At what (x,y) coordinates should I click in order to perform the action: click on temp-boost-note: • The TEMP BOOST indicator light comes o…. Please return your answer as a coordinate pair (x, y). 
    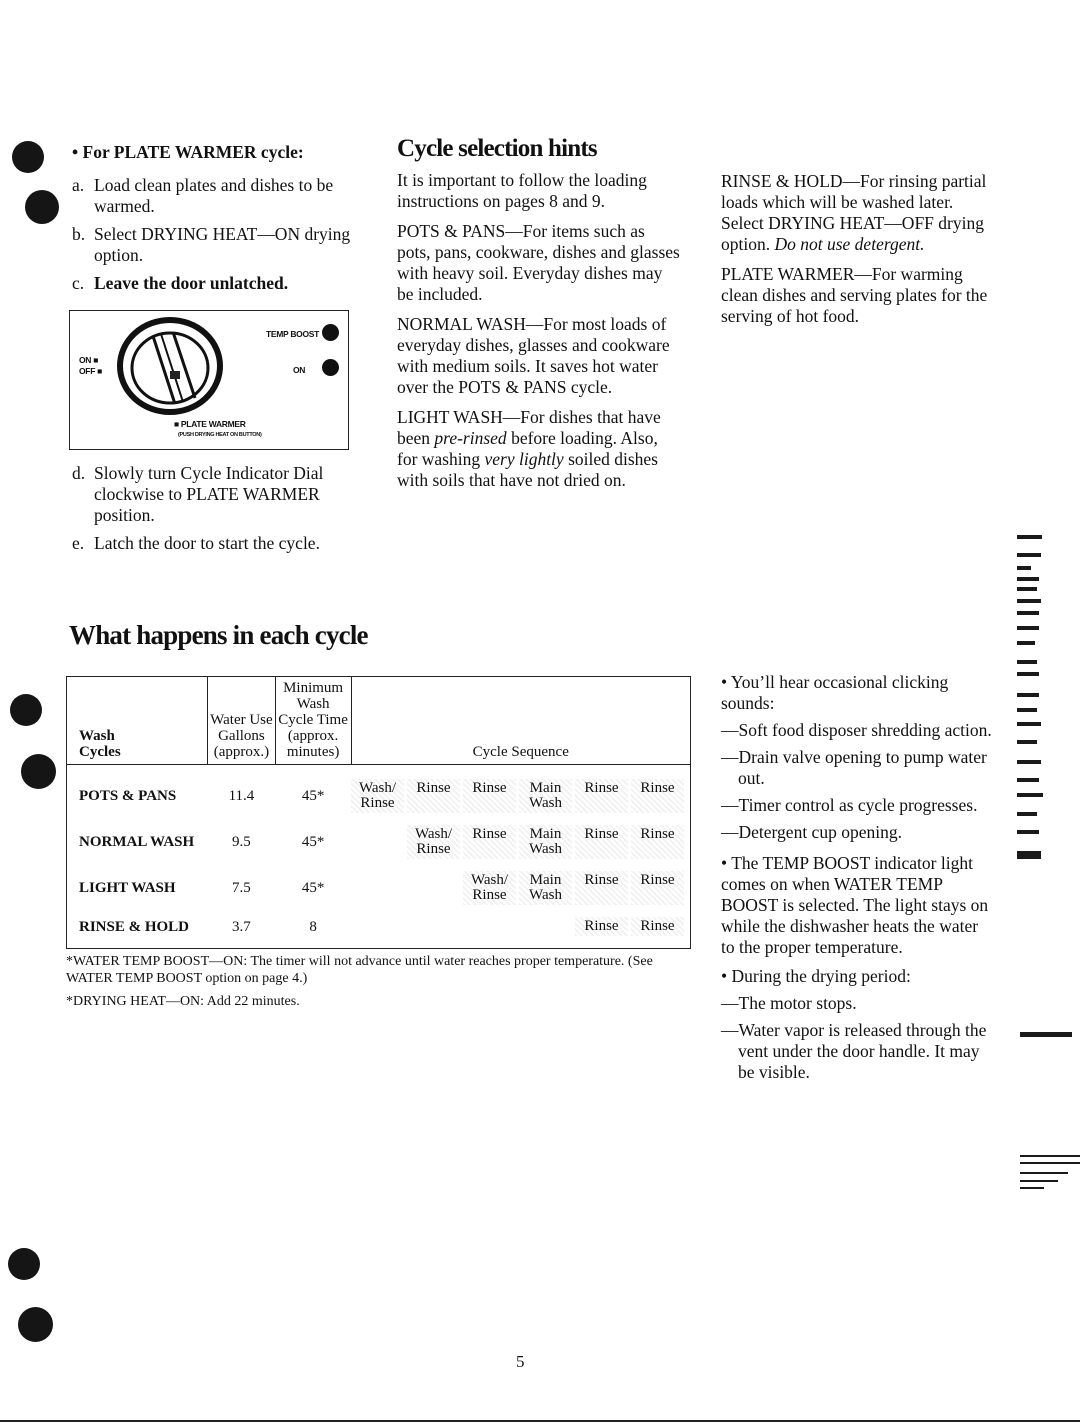
    Looking at the image, I should click on (855, 905).